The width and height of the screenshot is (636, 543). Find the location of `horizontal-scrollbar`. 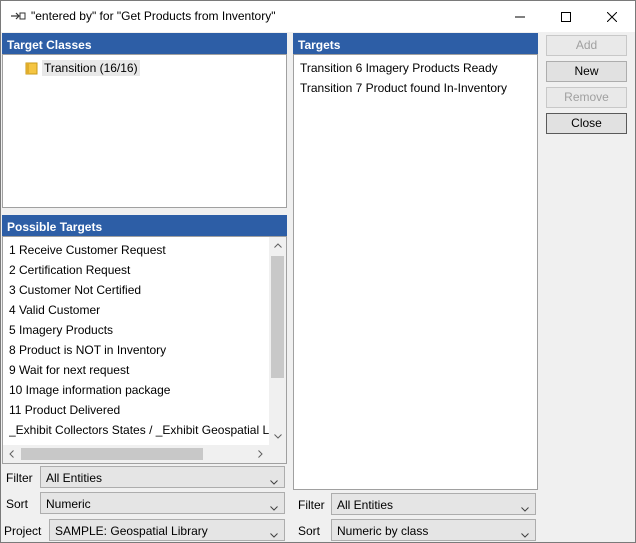

horizontal-scrollbar is located at coordinates (136, 454).